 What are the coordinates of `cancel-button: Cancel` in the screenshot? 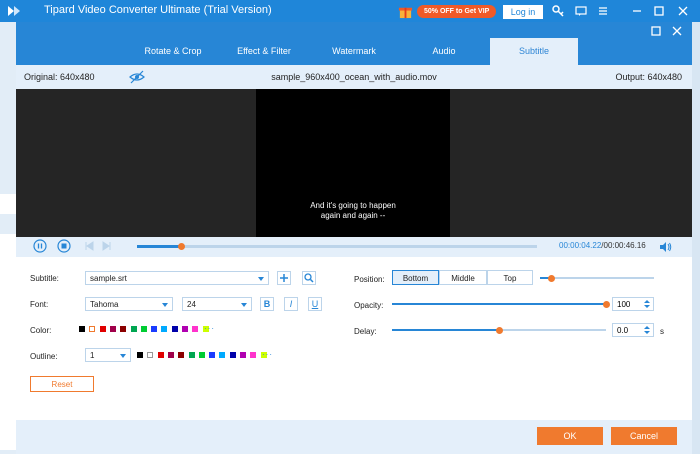 It's located at (644, 436).